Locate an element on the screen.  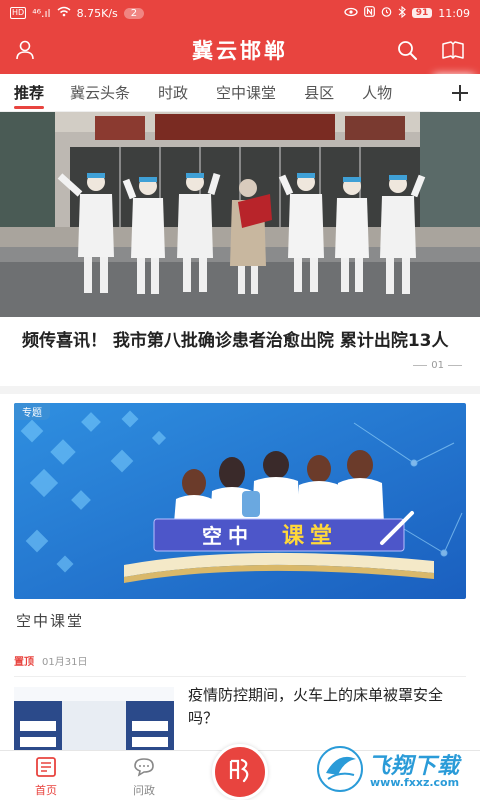
status-bar: HD ⁴⁶.ıl 8.75K/s 2 91 11:09 is located at coordinates (240, 13).